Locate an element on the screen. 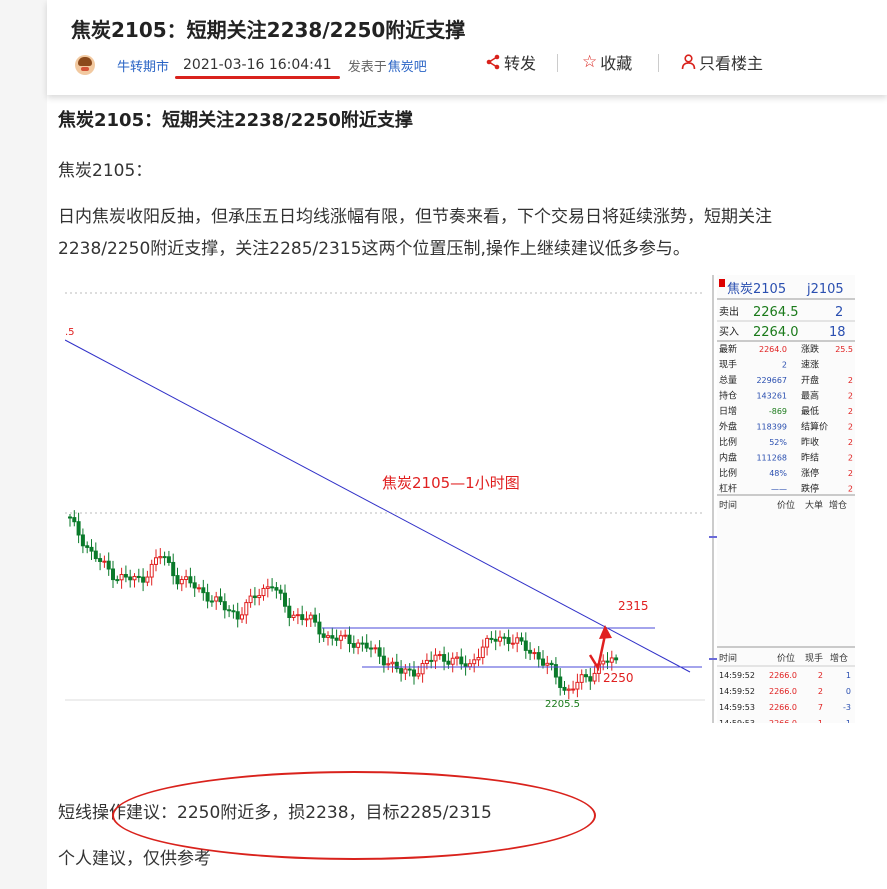 The width and height of the screenshot is (887, 889). author-only-label: 只看楼主 is located at coordinates (731, 63).